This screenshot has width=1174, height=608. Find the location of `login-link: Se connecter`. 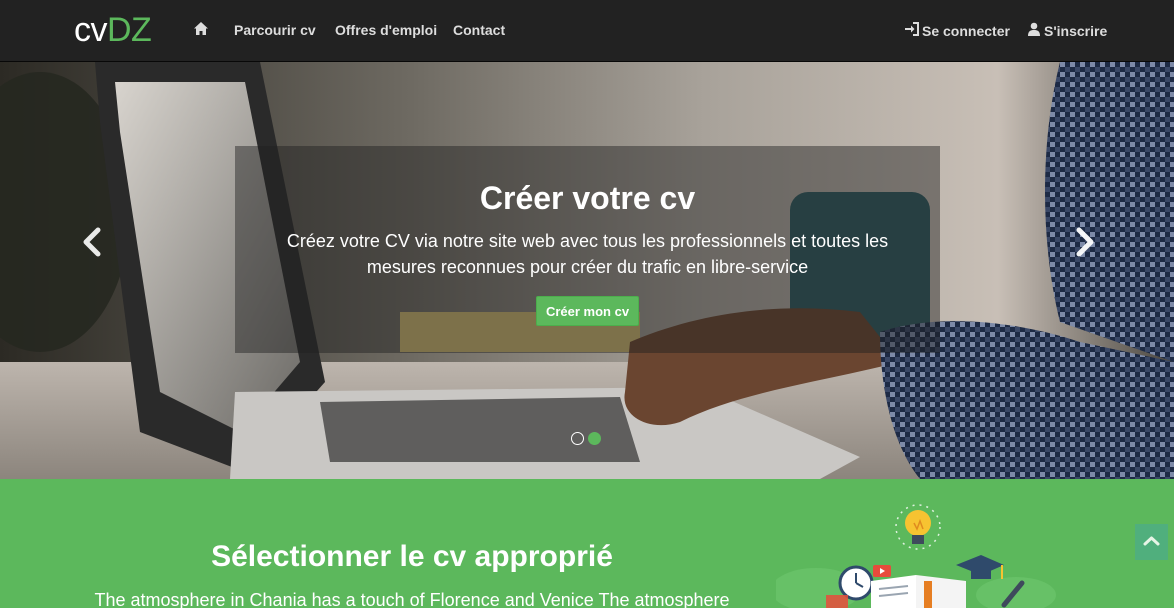

login-link: Se connecter is located at coordinates (957, 30).